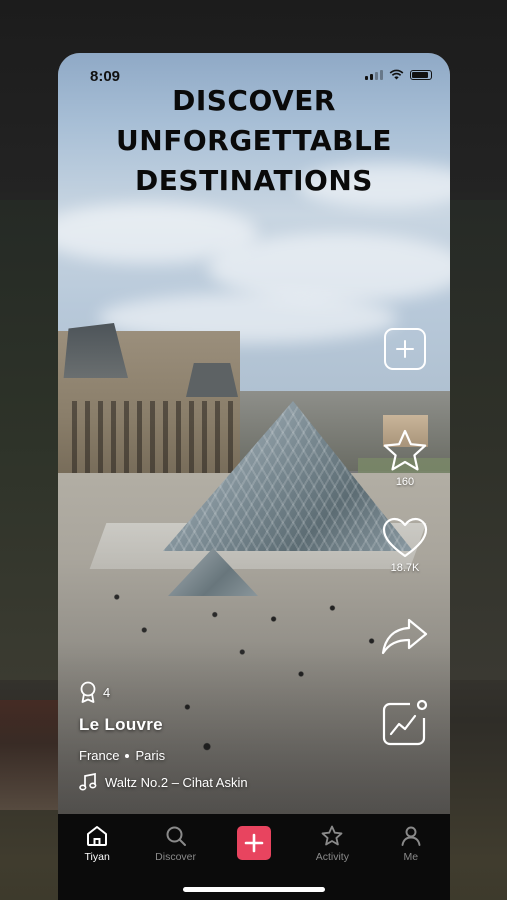 Image resolution: width=507 pixels, height=900 pixels. Describe the element at coordinates (332, 857) in the screenshot. I see `tab-label: Activity` at that location.